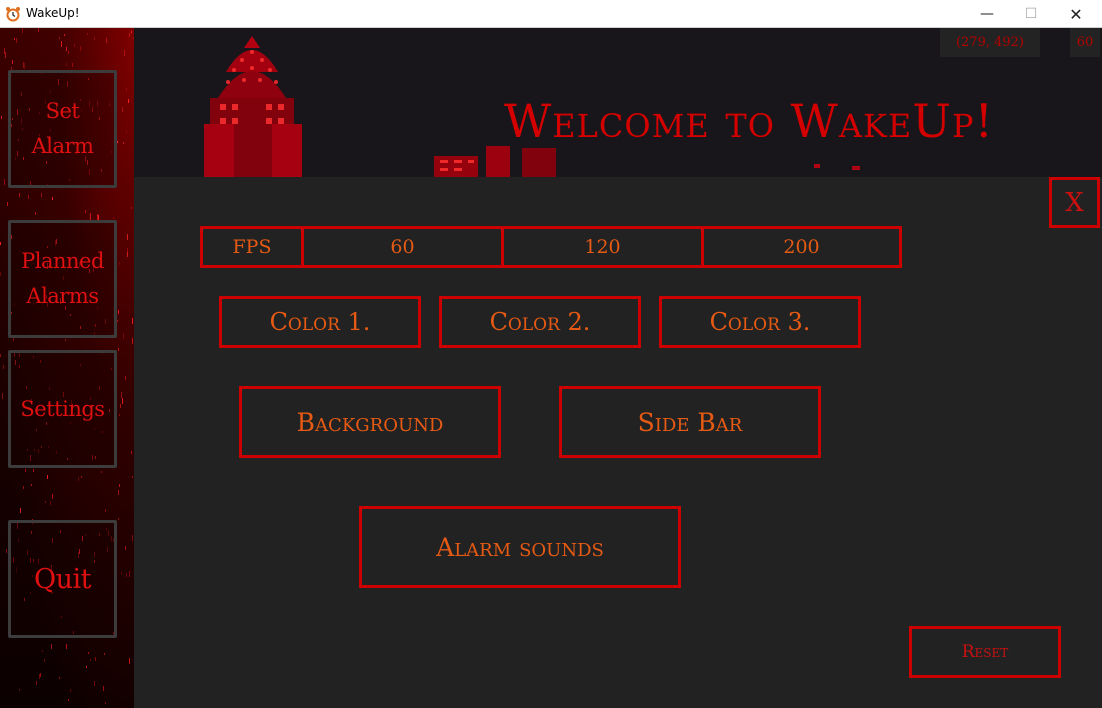 The image size is (1102, 708). What do you see at coordinates (800, 247) in the screenshot?
I see `fps-option-200: 200` at bounding box center [800, 247].